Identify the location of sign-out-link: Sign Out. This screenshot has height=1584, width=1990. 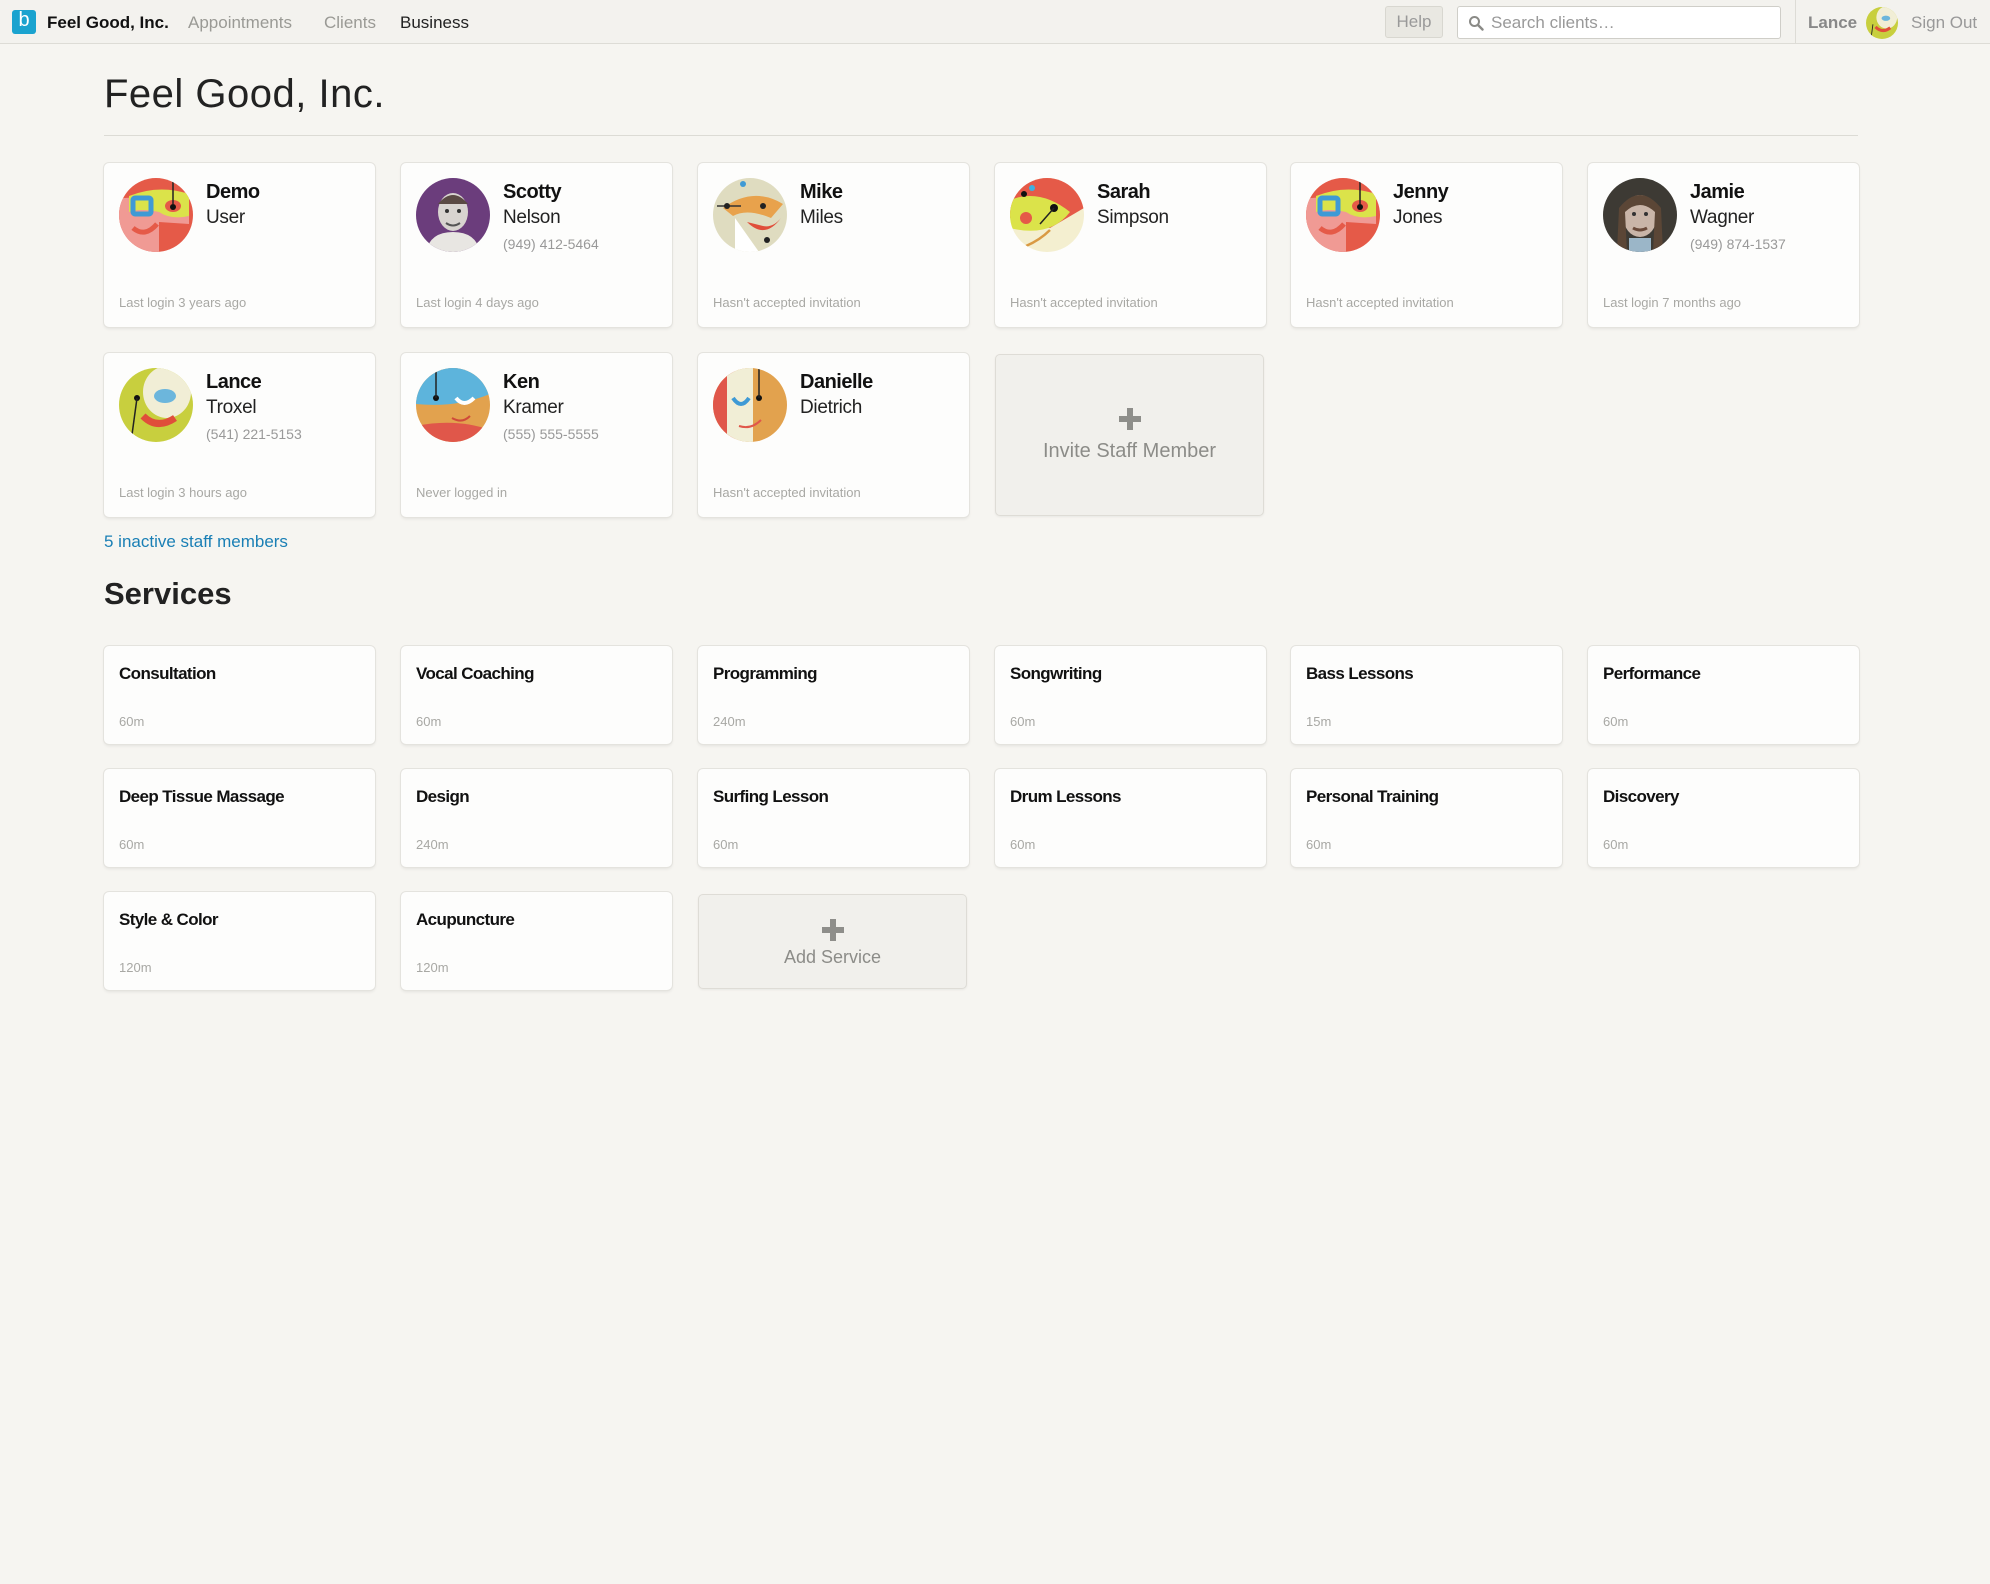
(1944, 23).